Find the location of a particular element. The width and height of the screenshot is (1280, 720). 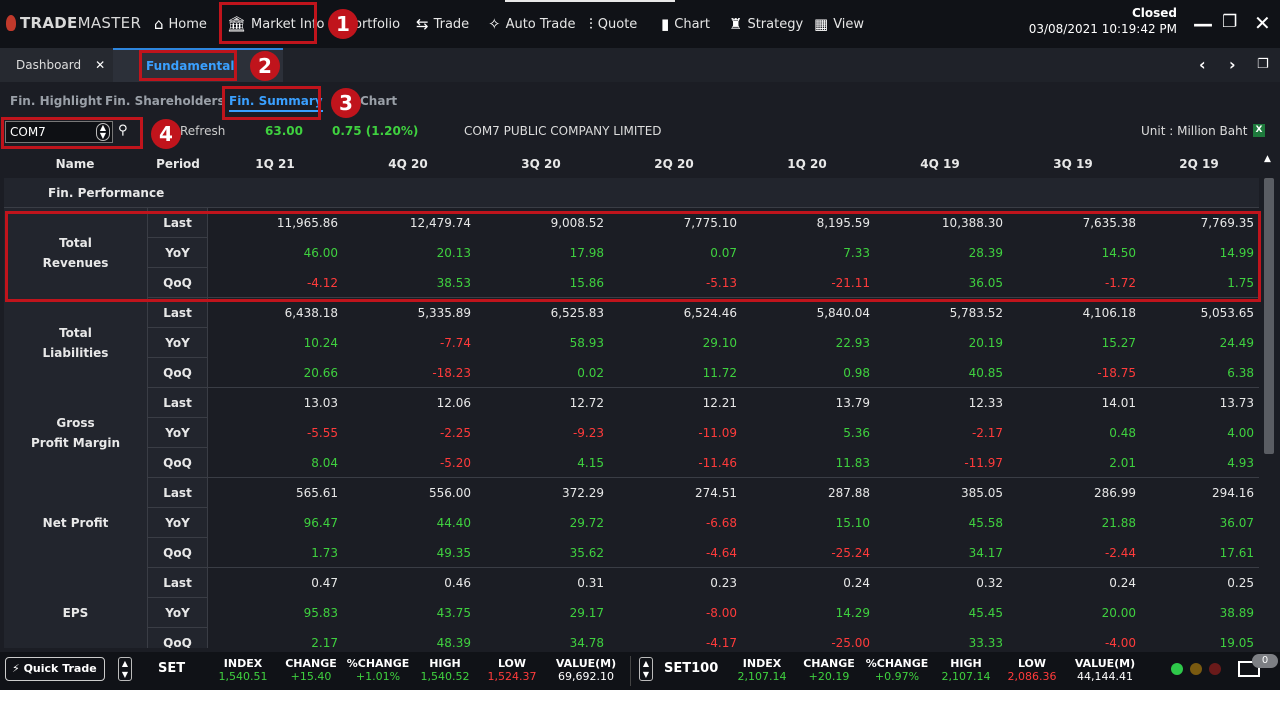

metric-name: Gross Profit Margin is located at coordinates (76, 433).